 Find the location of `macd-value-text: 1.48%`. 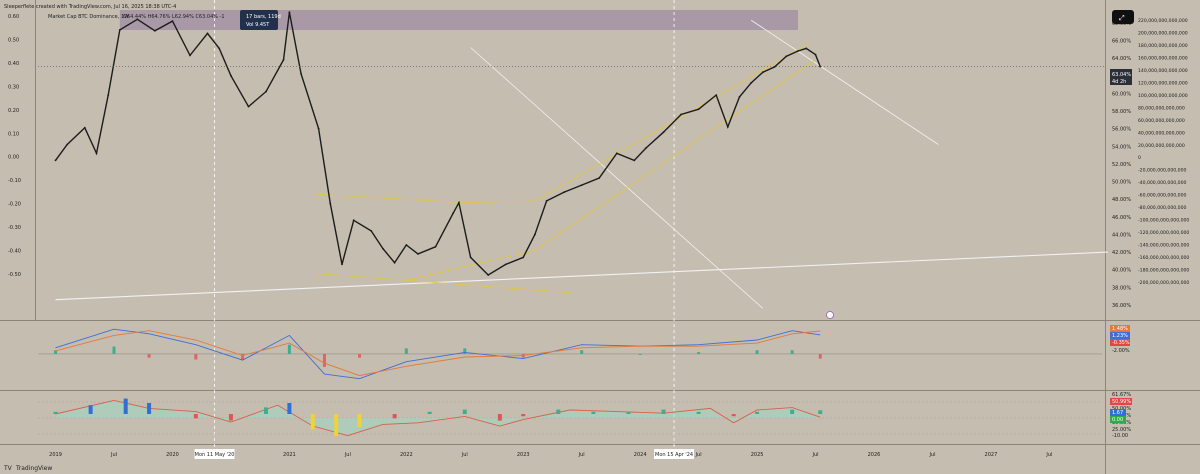

macd-value-text: 1.48% is located at coordinates (1120, 329).